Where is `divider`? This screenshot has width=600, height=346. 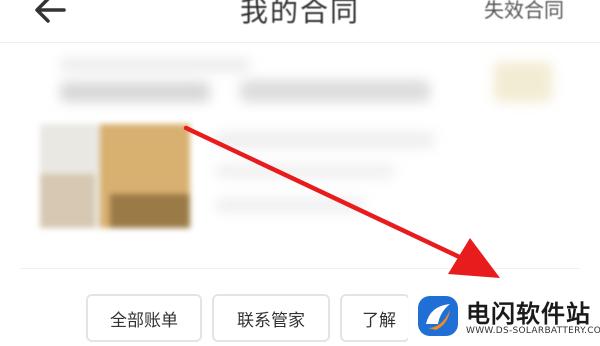 divider is located at coordinates (300, 268).